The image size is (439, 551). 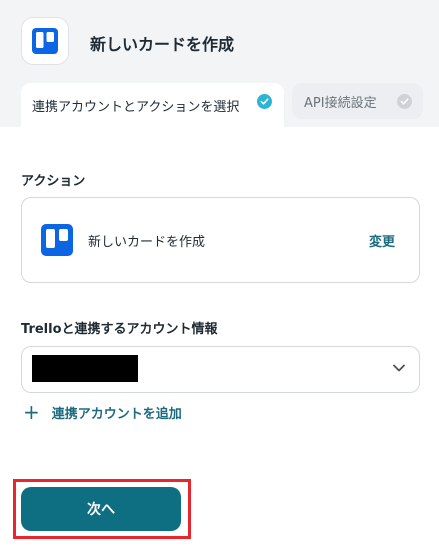 I want to click on account-select, so click(x=220, y=369).